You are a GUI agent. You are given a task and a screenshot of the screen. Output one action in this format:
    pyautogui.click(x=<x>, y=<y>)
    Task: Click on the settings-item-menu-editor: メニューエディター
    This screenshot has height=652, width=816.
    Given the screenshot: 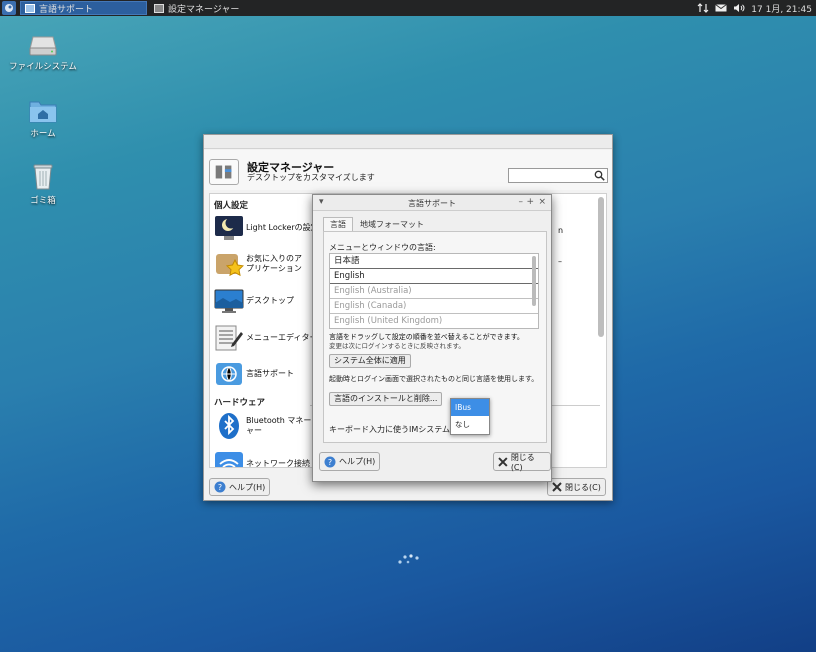 What is the action you would take?
    pyautogui.click(x=270, y=338)
    